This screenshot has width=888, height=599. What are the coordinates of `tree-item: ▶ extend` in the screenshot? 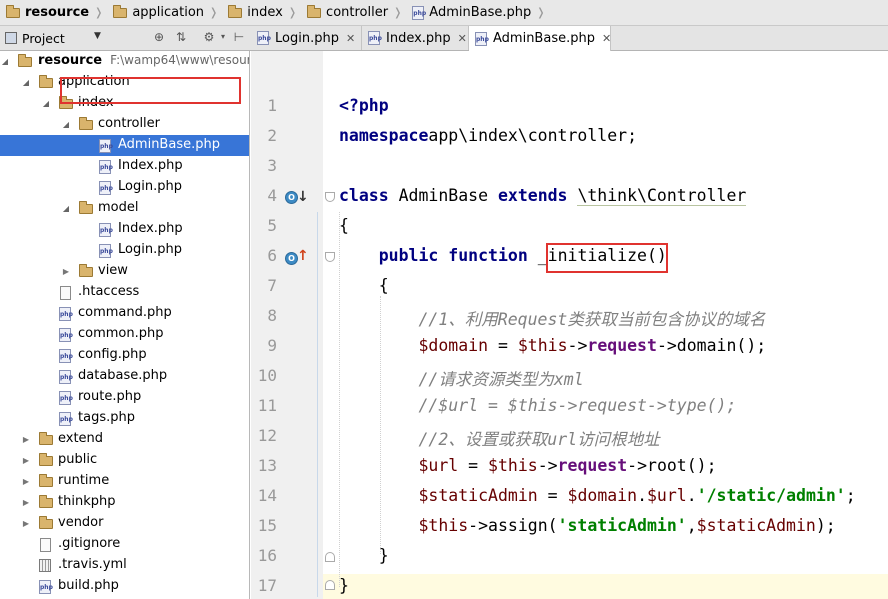 It's located at (124, 439).